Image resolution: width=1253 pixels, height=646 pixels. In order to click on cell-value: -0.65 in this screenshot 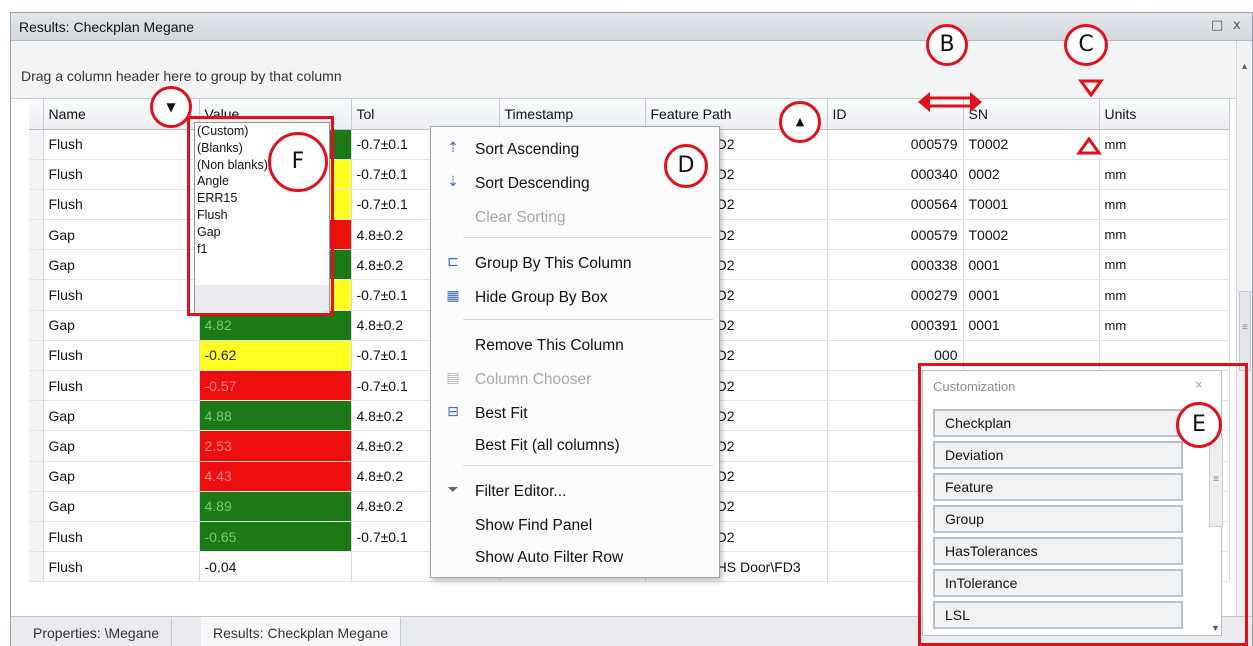, I will do `click(275, 537)`.